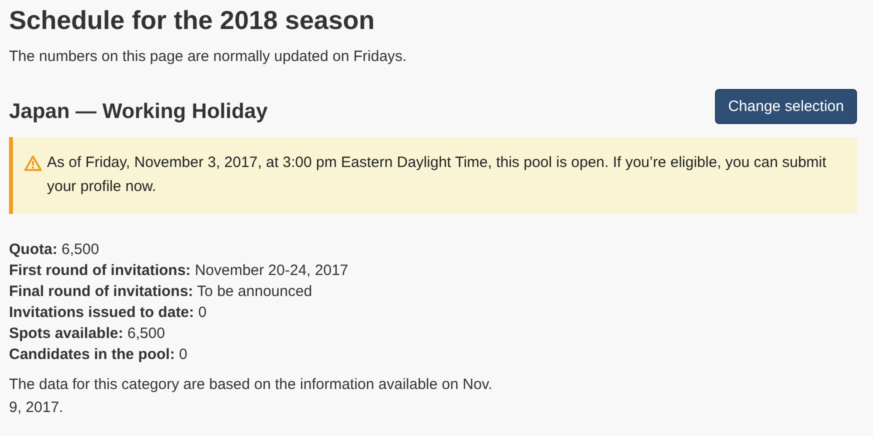 Image resolution: width=873 pixels, height=436 pixels. I want to click on stat-line: Final round of invitations: To be announced, so click(161, 292).